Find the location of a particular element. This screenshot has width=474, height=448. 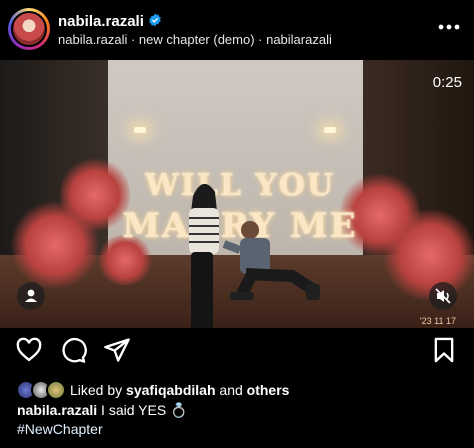

comment-icon is located at coordinates (73, 350).